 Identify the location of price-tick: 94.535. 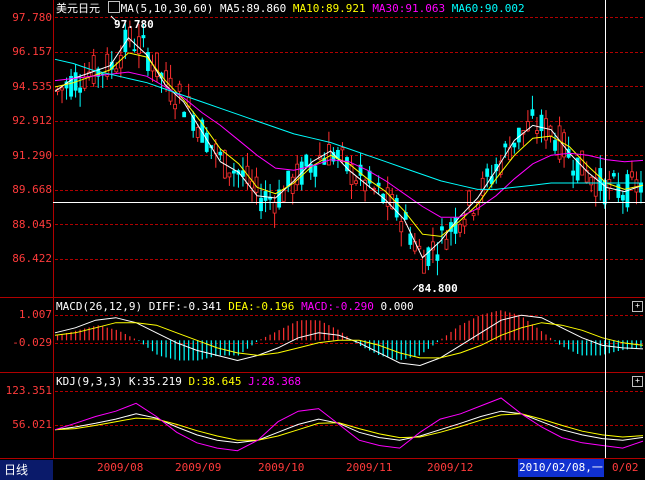
(32, 86).